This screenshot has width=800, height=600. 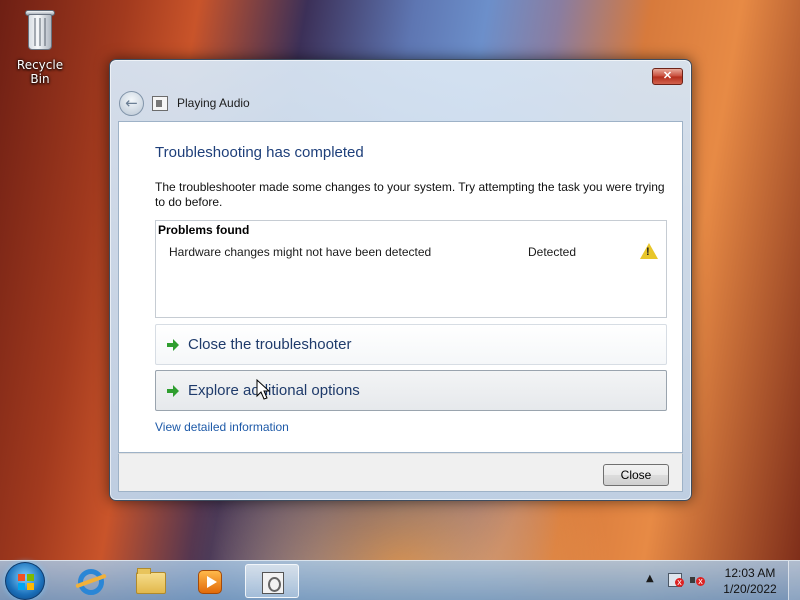 I want to click on troubleshooter-title-icon, so click(x=160, y=103).